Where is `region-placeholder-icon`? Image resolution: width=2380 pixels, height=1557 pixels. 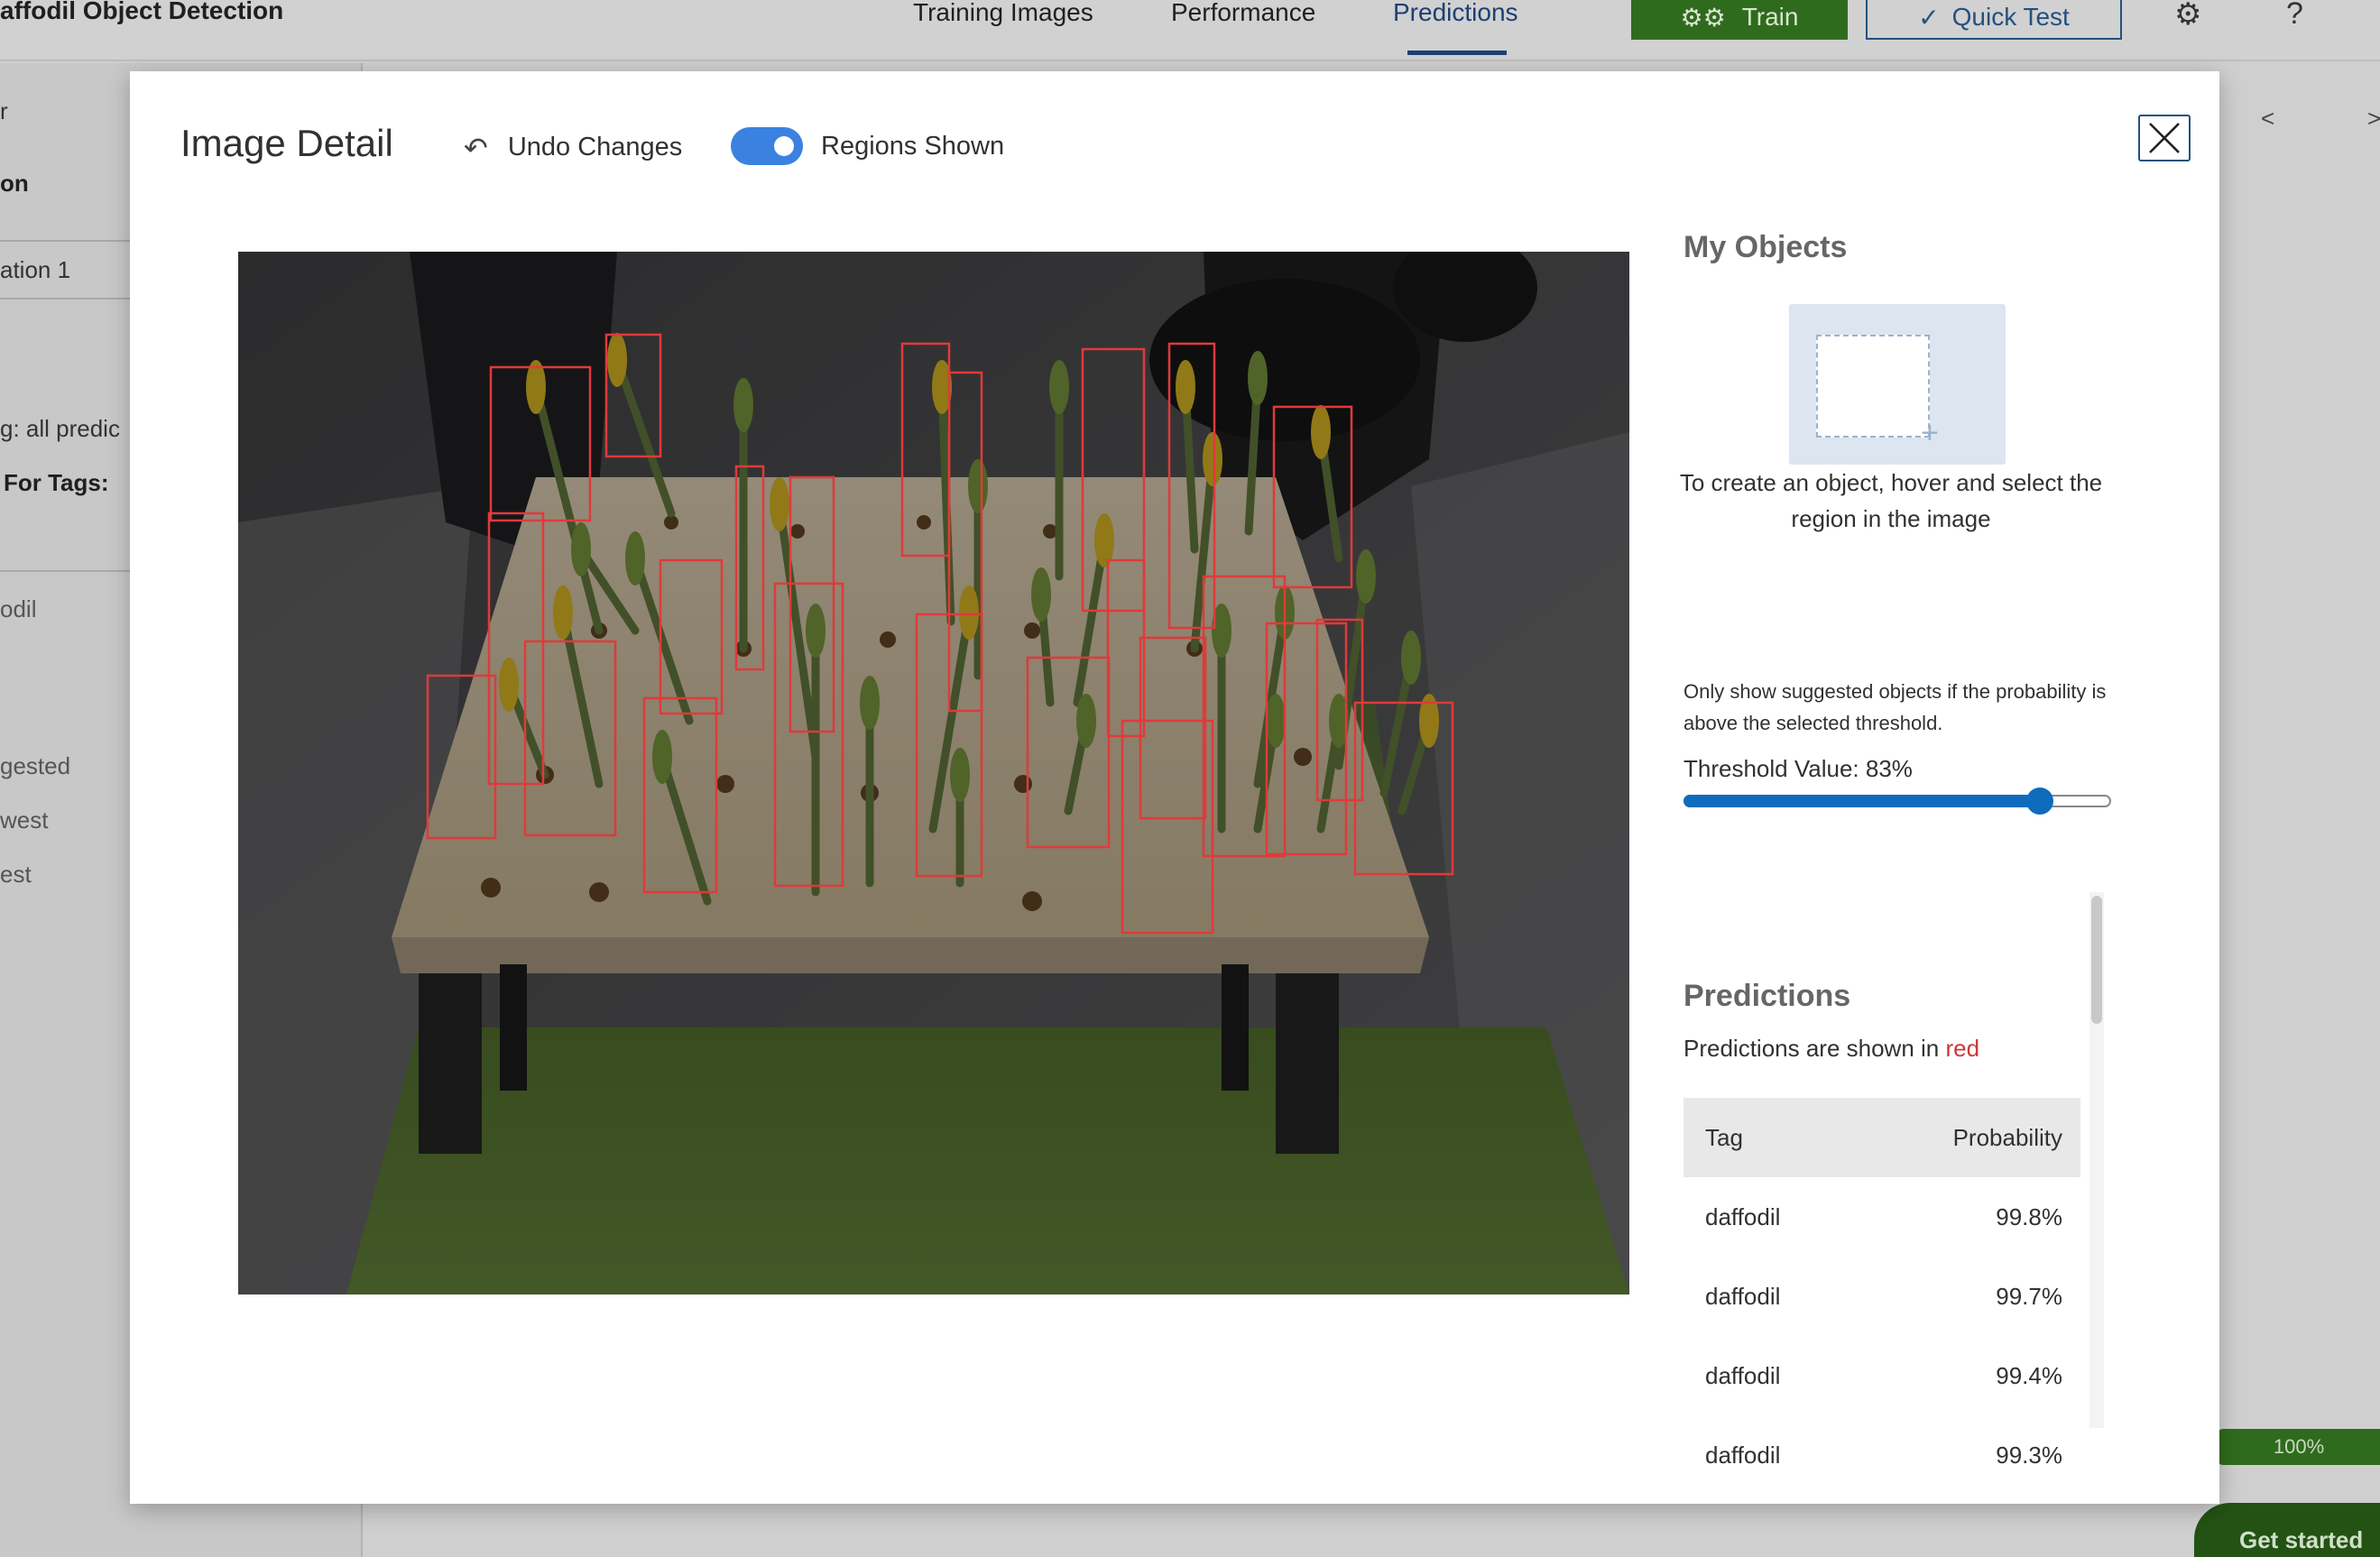
region-placeholder-icon is located at coordinates (1873, 386).